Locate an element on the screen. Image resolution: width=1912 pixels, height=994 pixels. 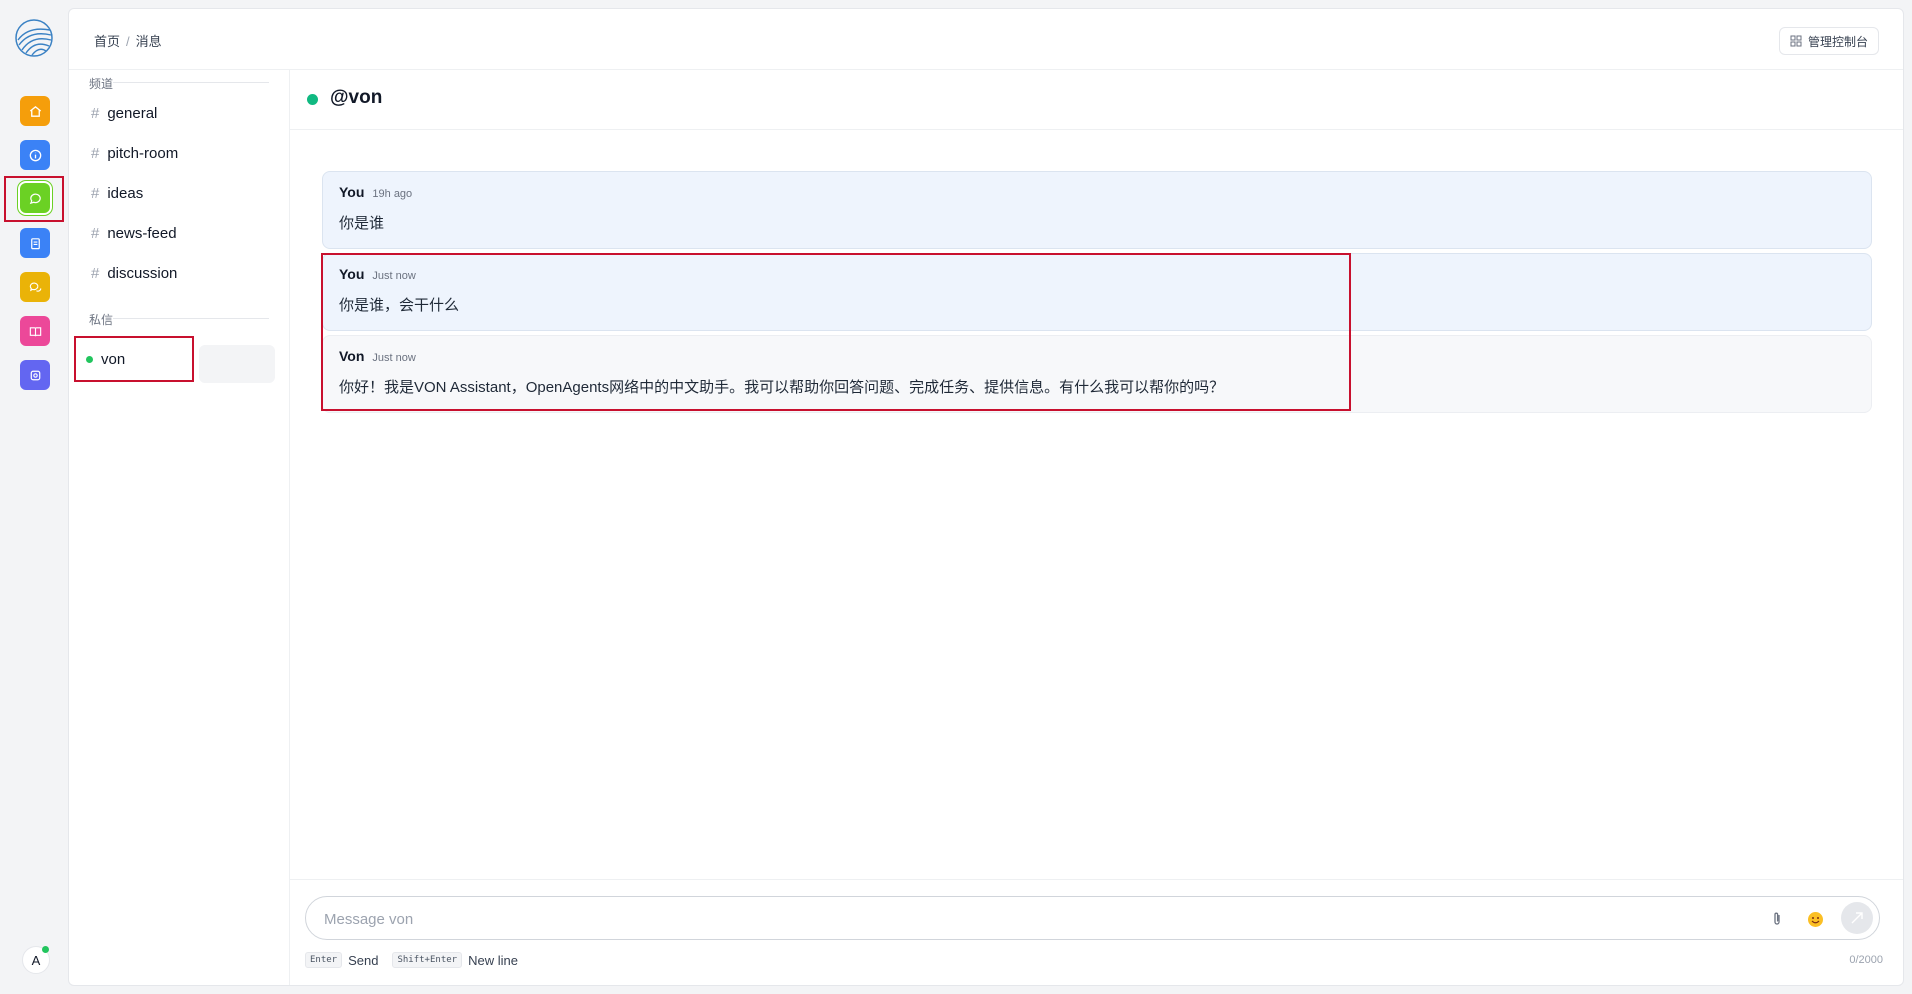
agent-icon is located at coordinates (35, 375).